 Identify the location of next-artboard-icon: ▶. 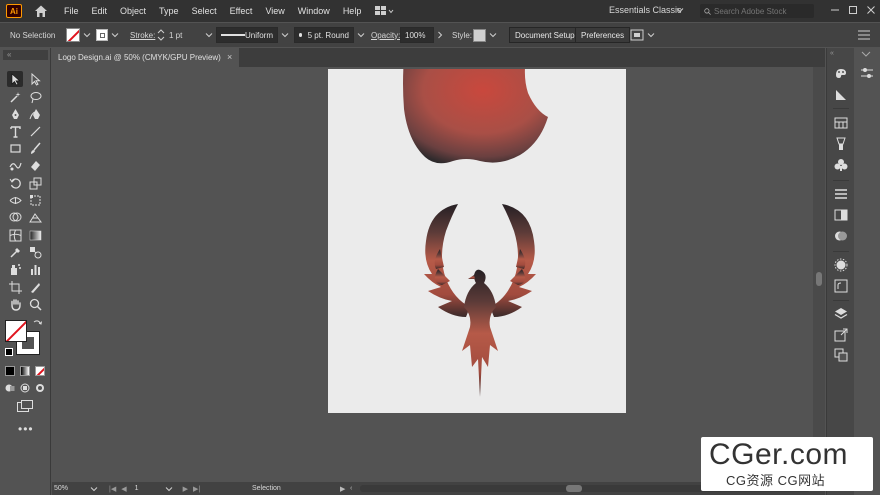
(185, 489).